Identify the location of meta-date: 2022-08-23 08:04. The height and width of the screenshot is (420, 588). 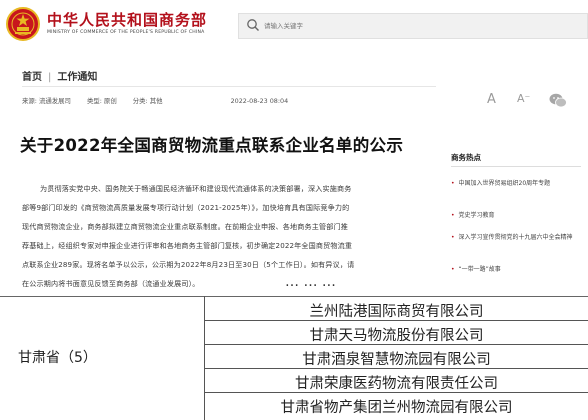
(259, 101).